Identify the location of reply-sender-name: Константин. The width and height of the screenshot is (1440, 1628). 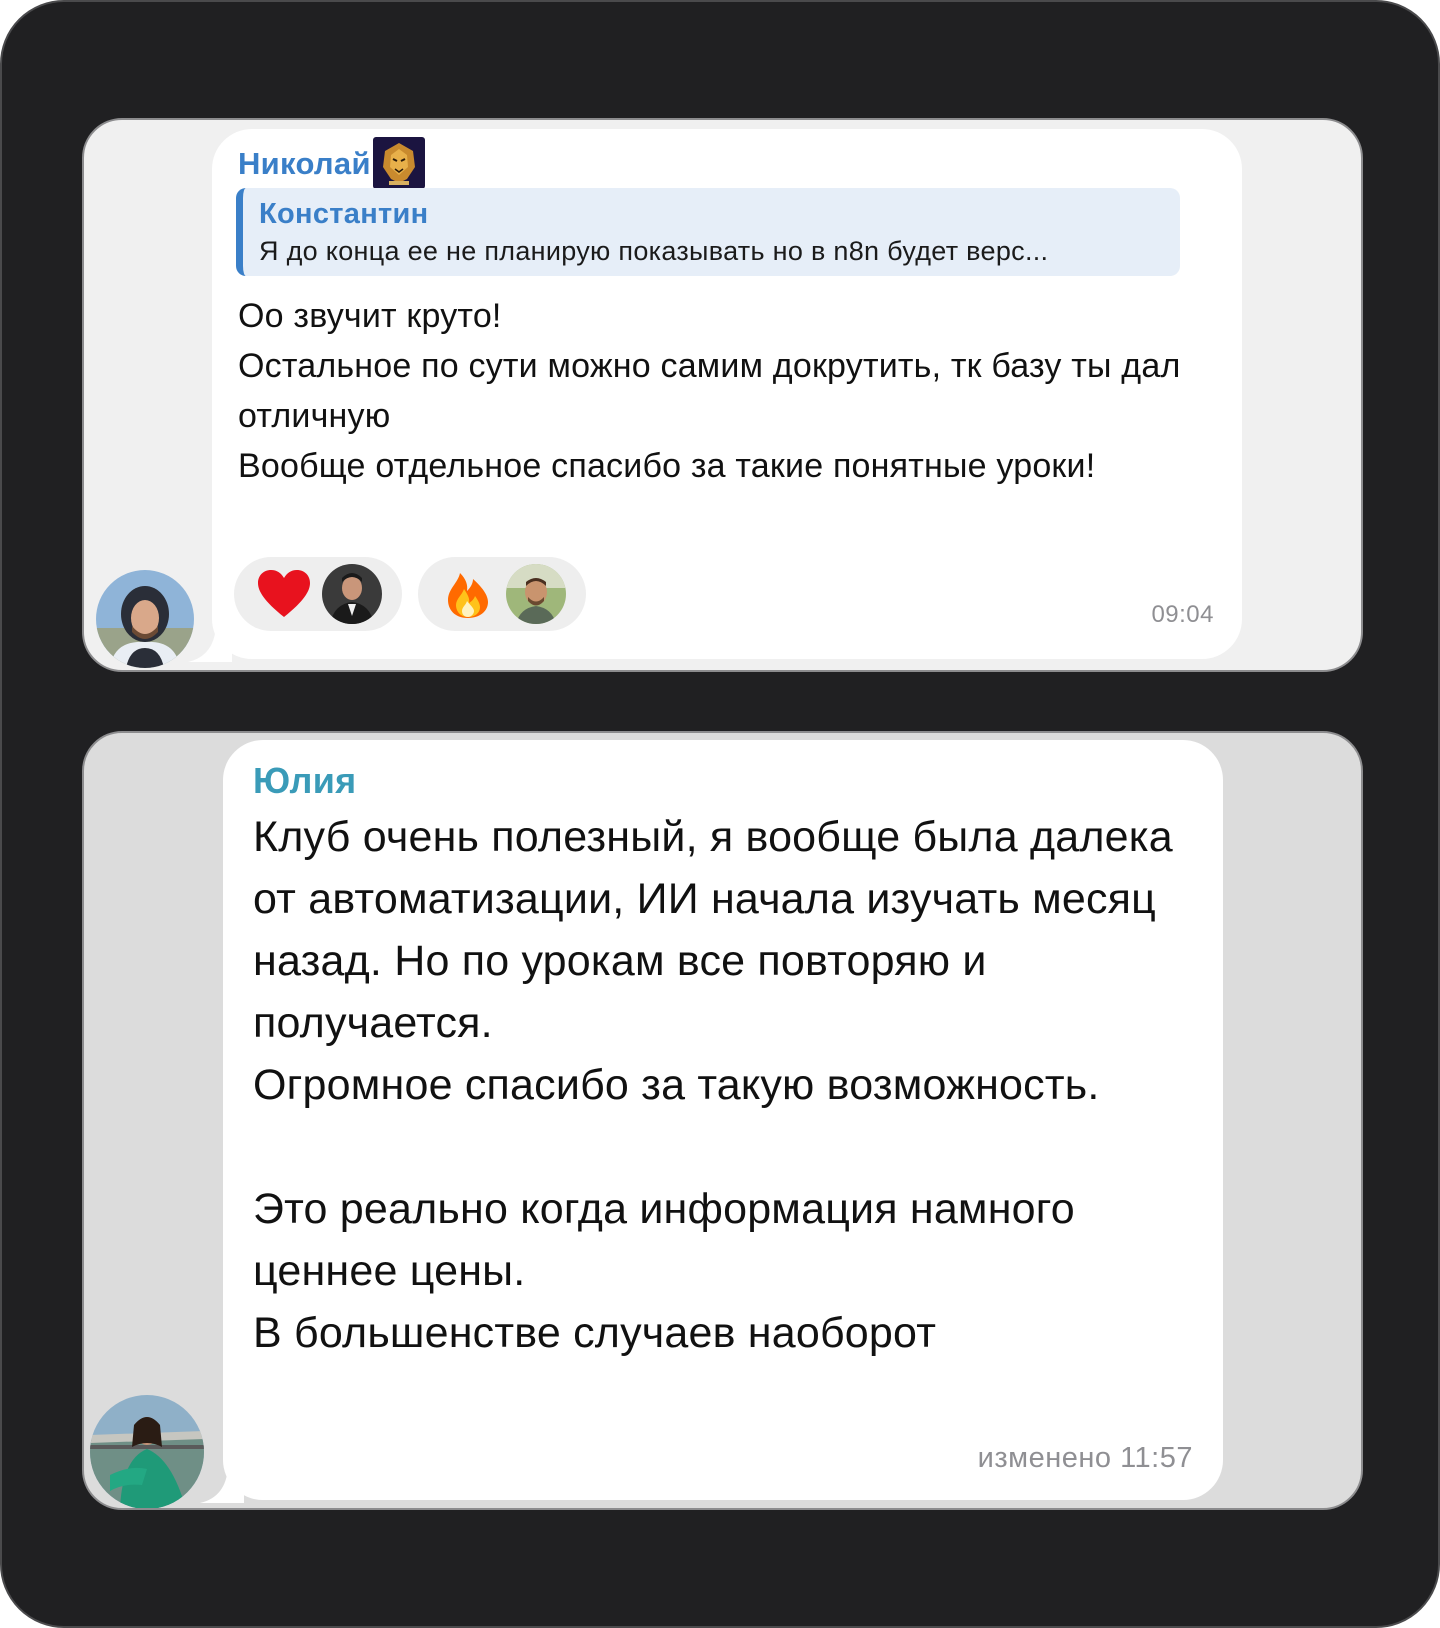
(344, 214).